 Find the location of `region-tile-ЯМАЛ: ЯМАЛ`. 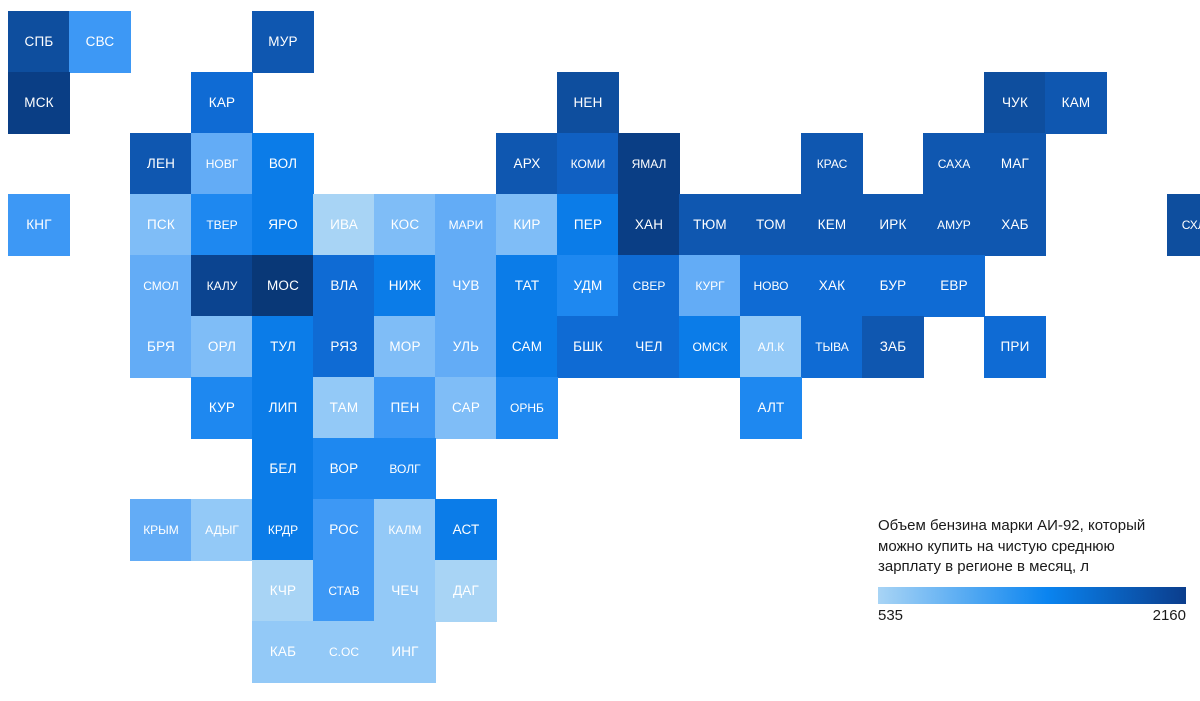

region-tile-ЯМАЛ: ЯМАЛ is located at coordinates (649, 164).